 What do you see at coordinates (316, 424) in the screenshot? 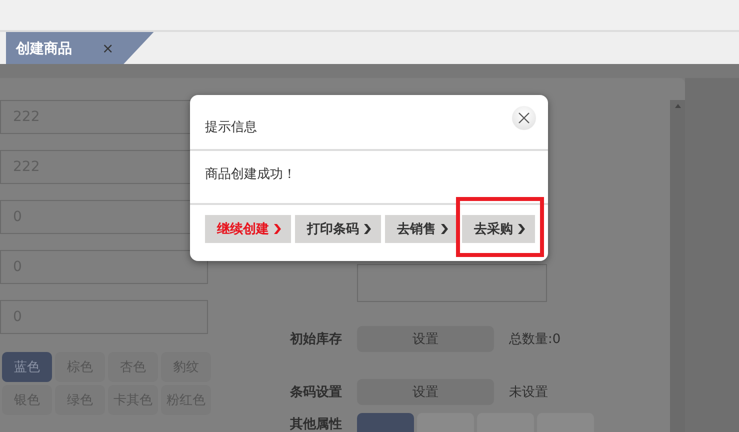
I see `field-label: 其他属性` at bounding box center [316, 424].